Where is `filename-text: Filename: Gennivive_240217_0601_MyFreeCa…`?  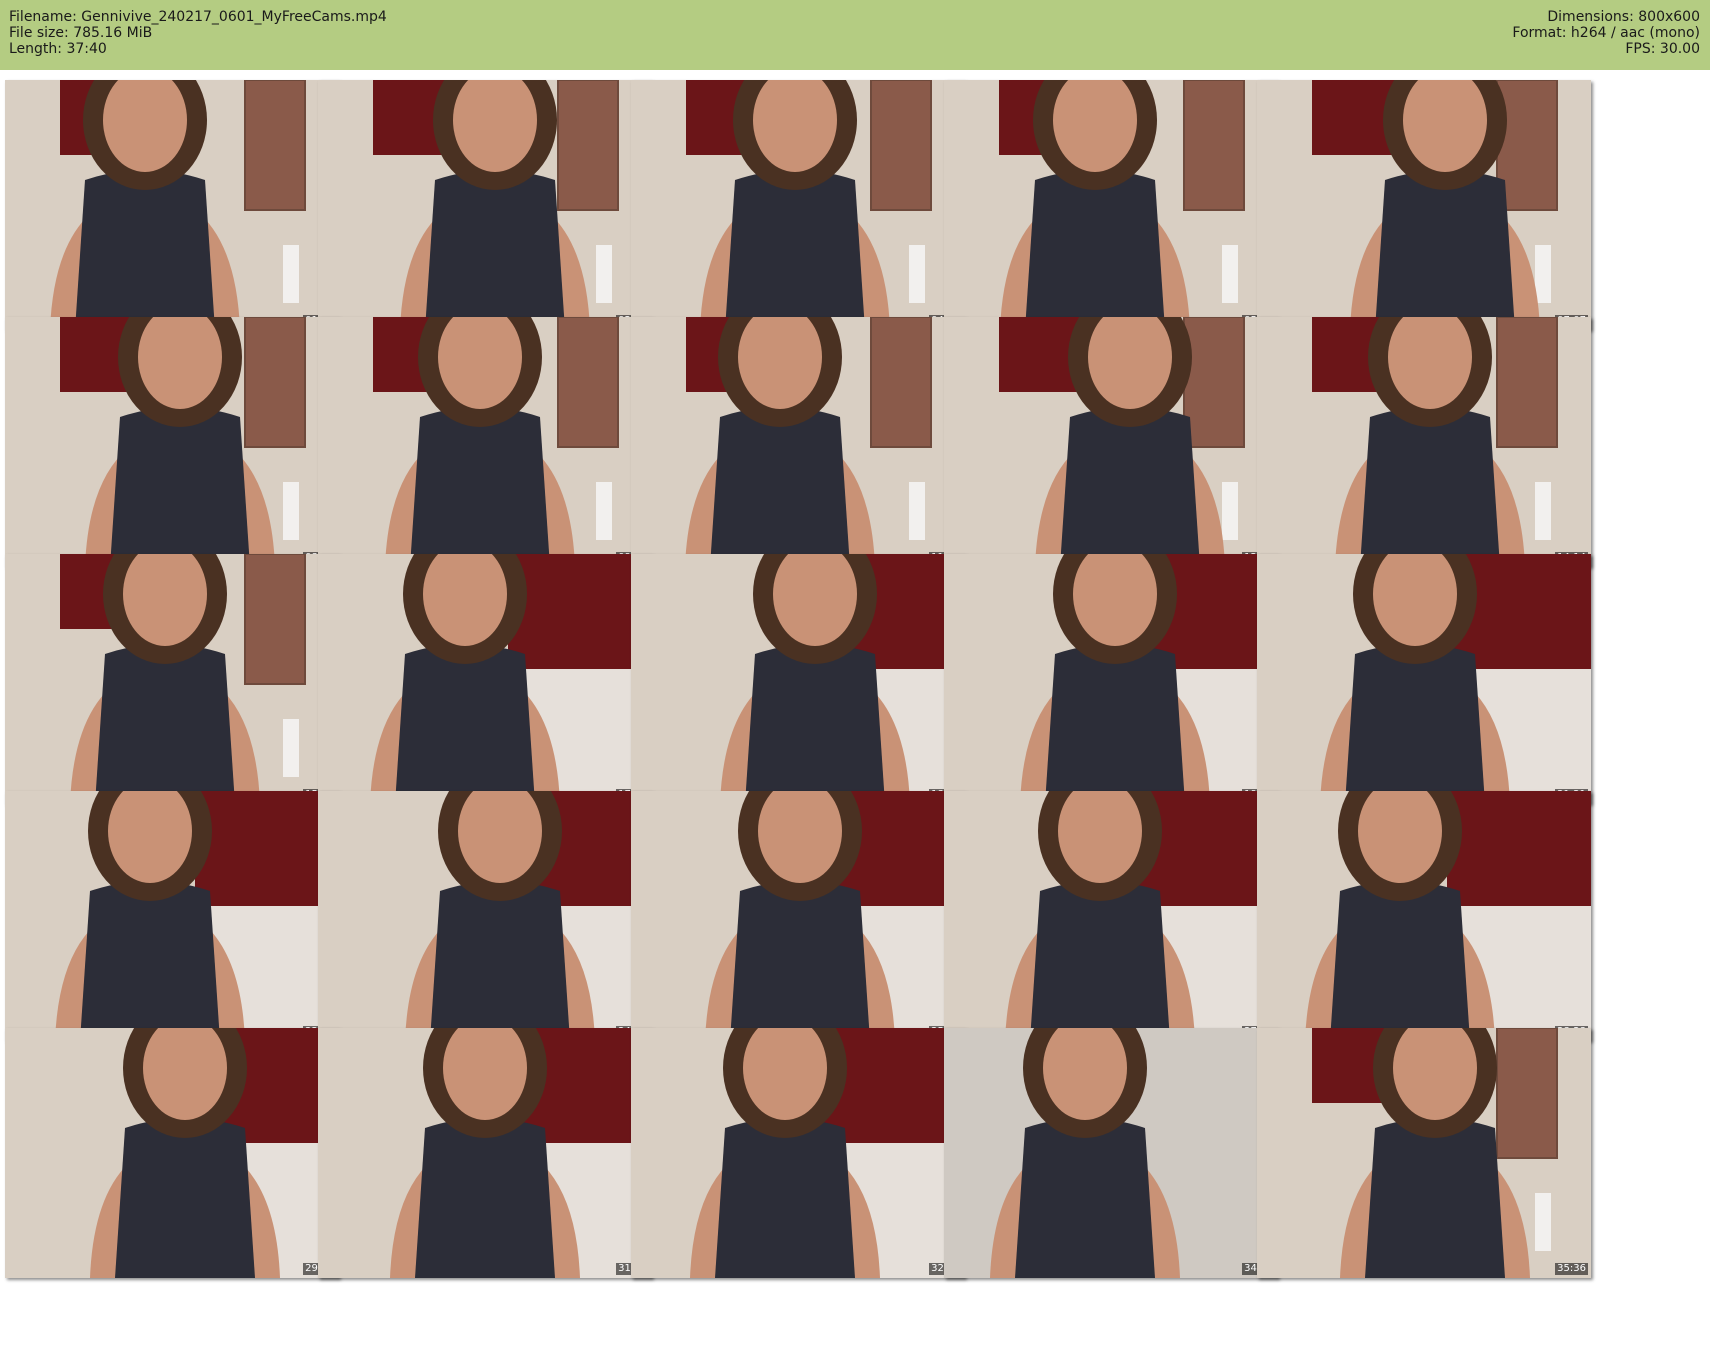 filename-text: Filename: Gennivive_240217_0601_MyFreeCa… is located at coordinates (198, 17).